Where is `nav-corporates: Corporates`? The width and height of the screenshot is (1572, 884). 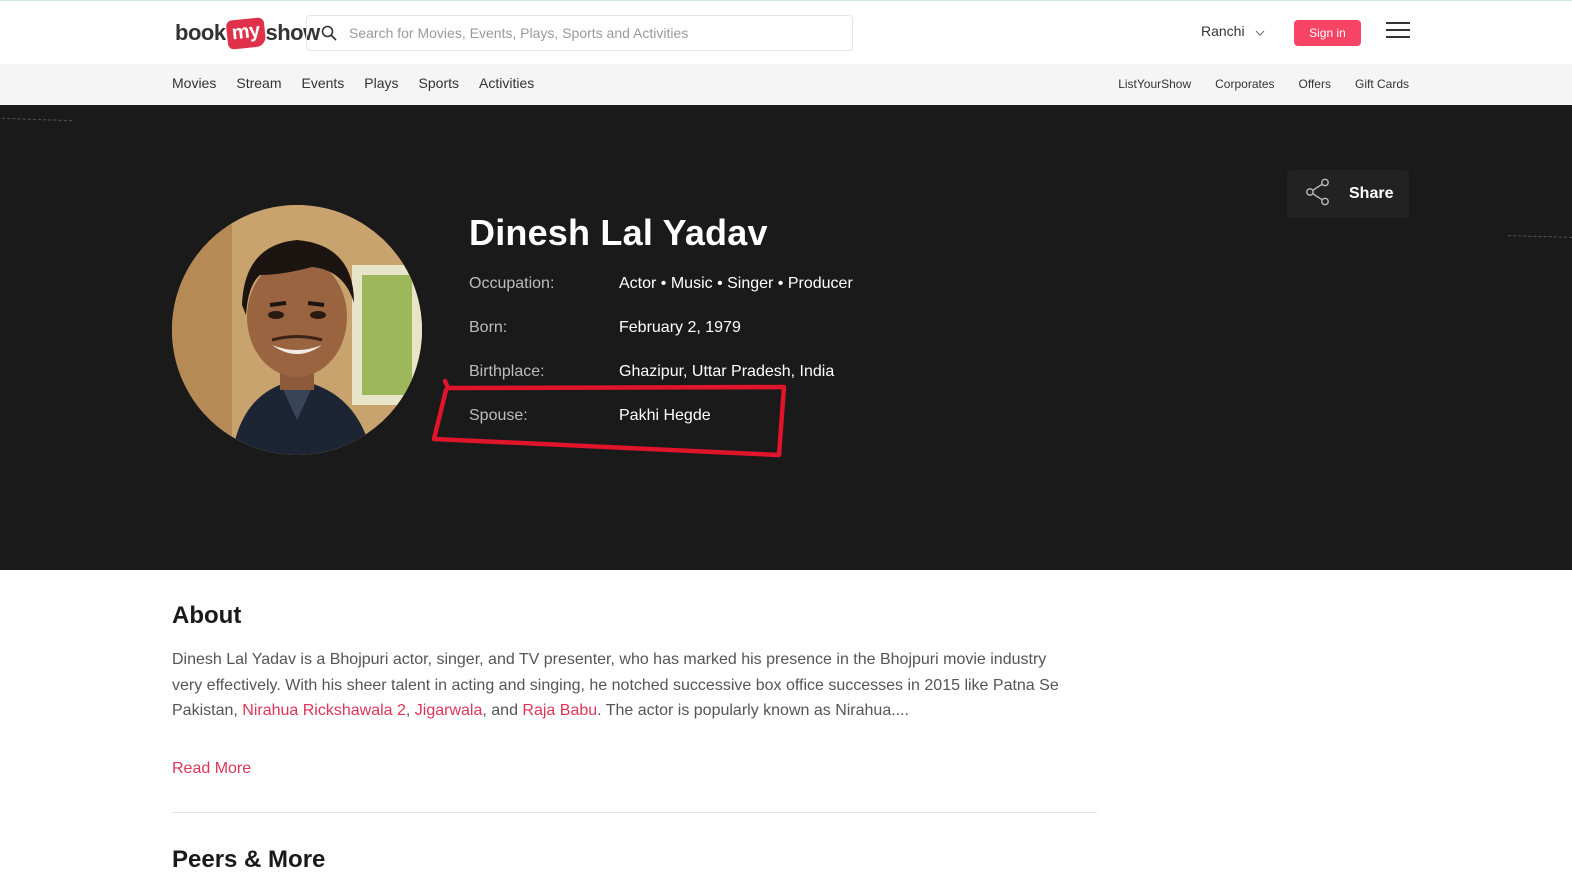
nav-corporates: Corporates is located at coordinates (1244, 84).